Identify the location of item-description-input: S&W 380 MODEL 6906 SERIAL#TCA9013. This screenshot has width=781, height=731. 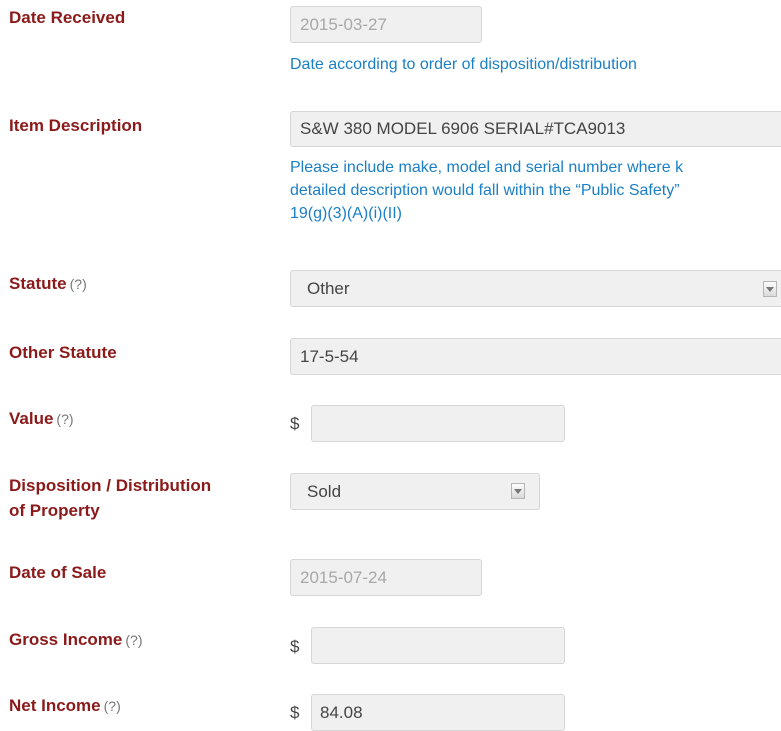
(535, 129).